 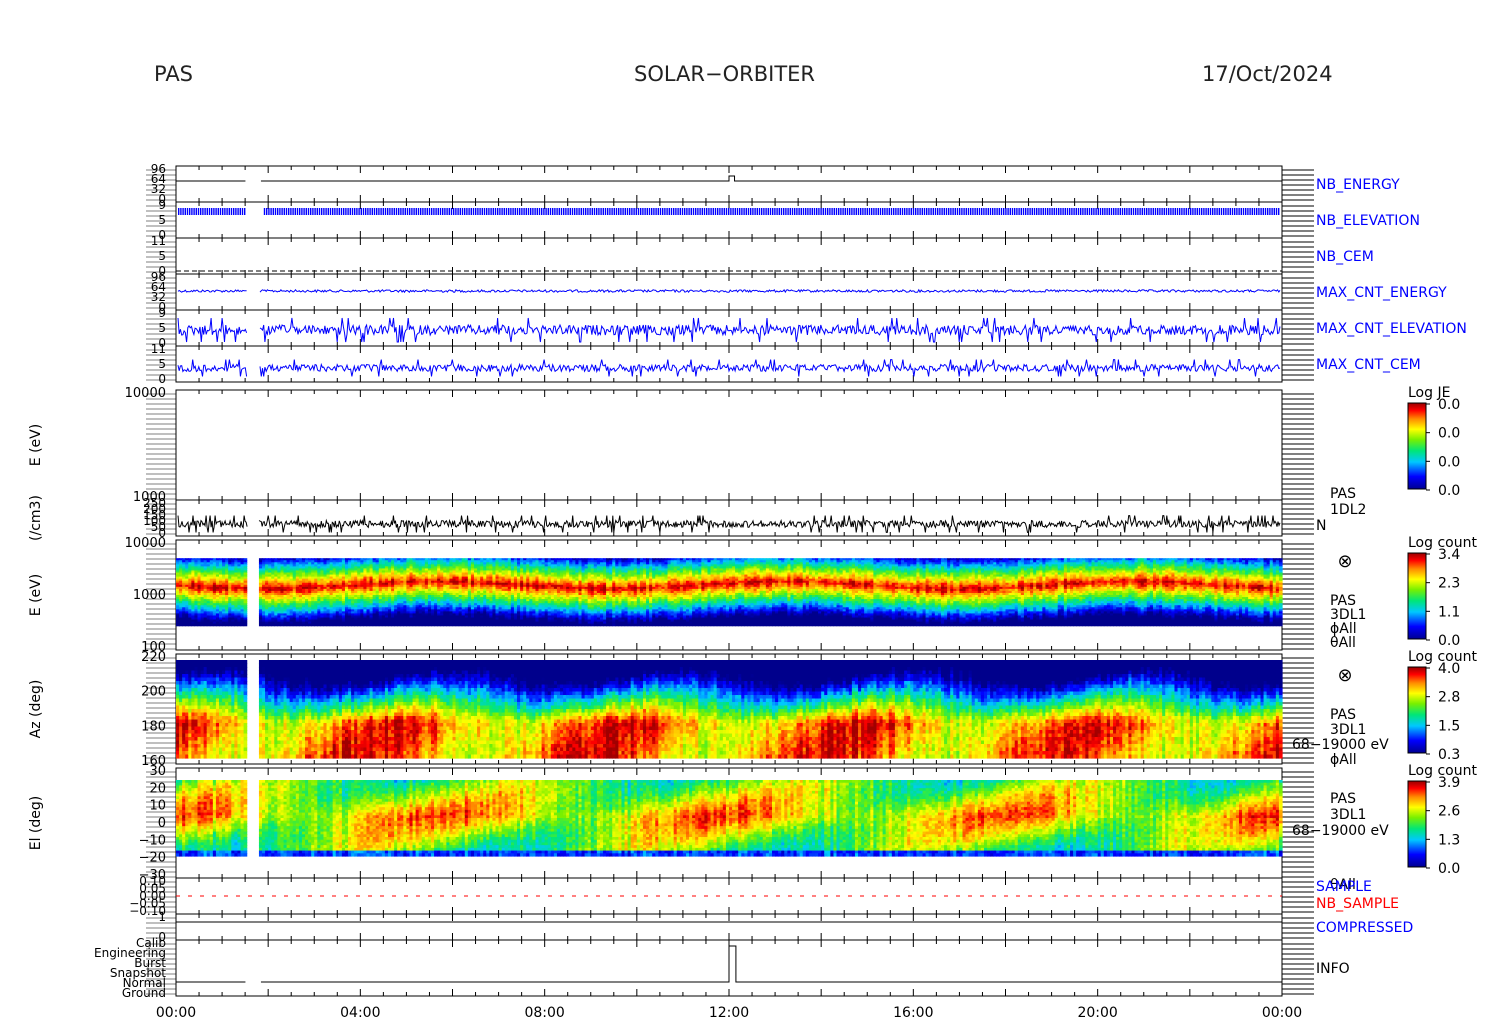 I want to click on max-cnt-cem-label: MAX_CNT_CEM, so click(x=1368, y=365).